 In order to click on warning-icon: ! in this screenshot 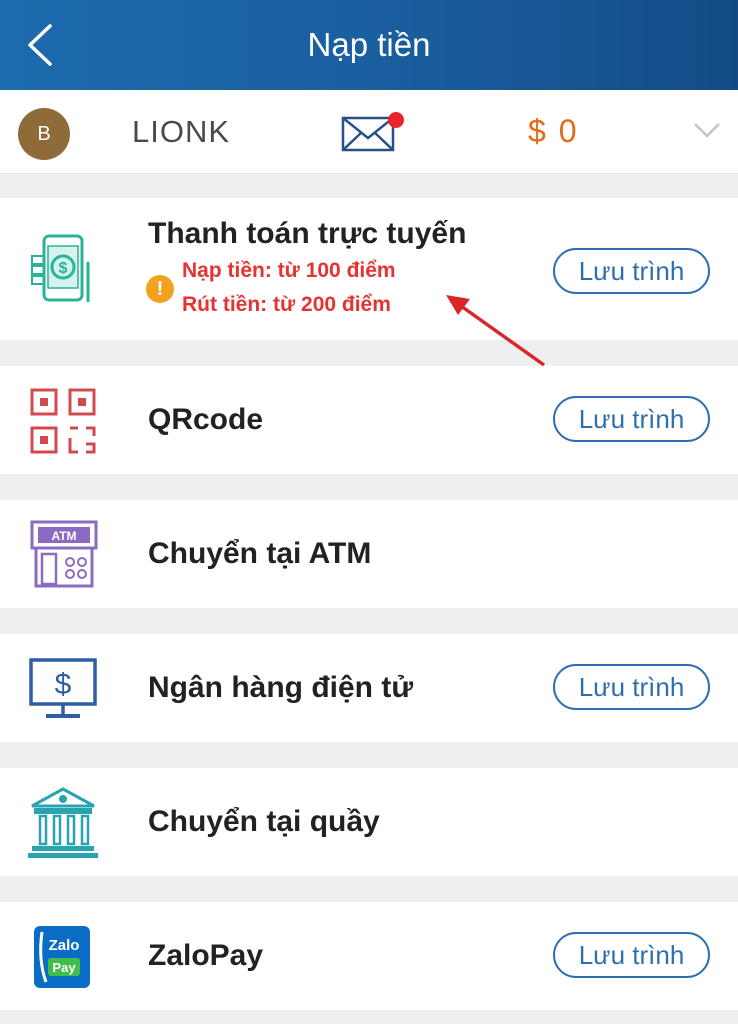, I will do `click(160, 289)`.